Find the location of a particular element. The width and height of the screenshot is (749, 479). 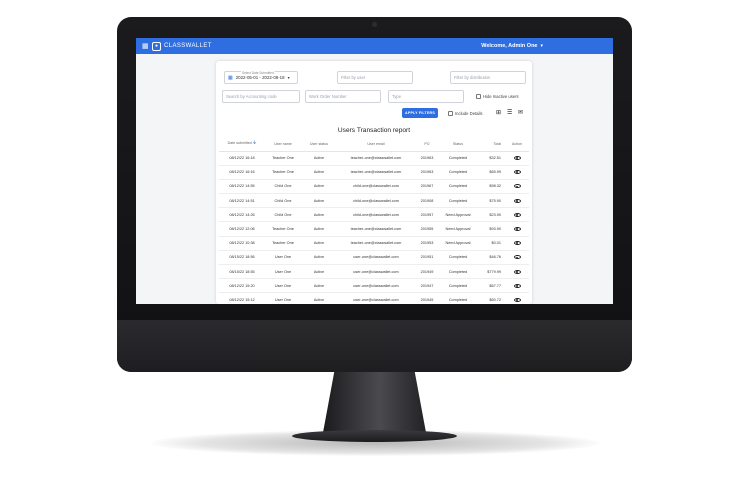

include-details-toggle: Include Details is located at coordinates (465, 113).